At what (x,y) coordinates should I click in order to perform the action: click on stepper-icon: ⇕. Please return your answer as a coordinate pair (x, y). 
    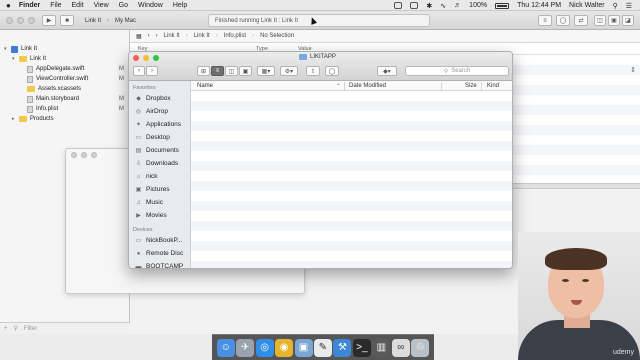
    Looking at the image, I should click on (633, 70).